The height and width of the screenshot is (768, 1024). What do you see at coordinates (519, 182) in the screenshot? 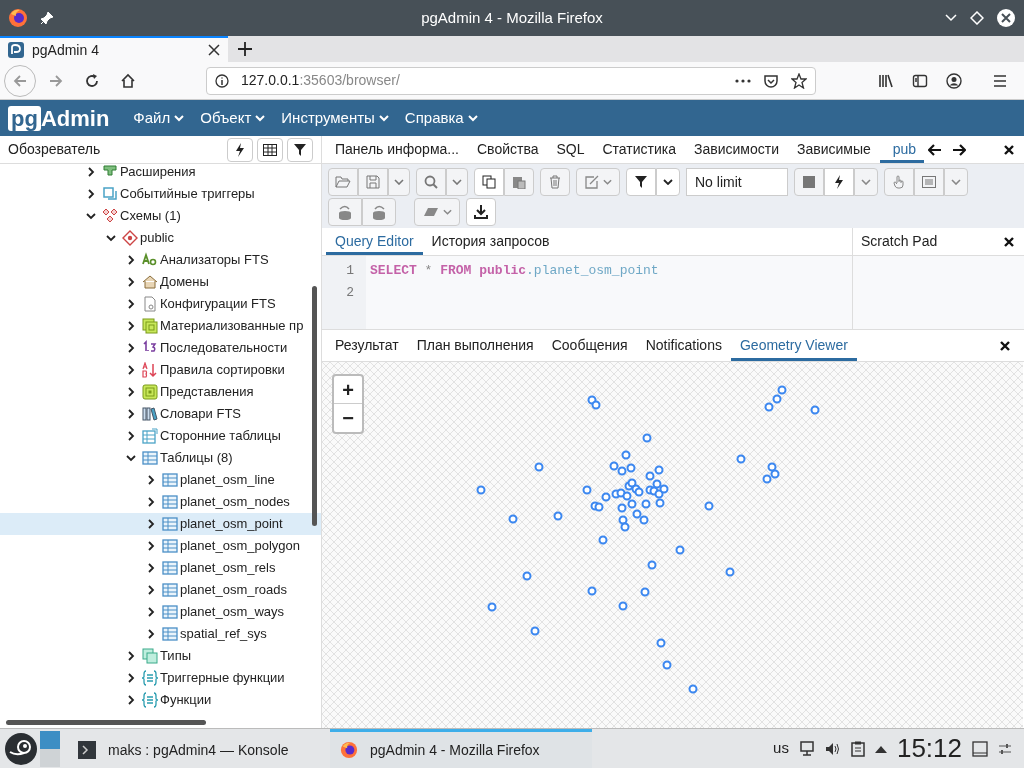
I see `paste-button` at bounding box center [519, 182].